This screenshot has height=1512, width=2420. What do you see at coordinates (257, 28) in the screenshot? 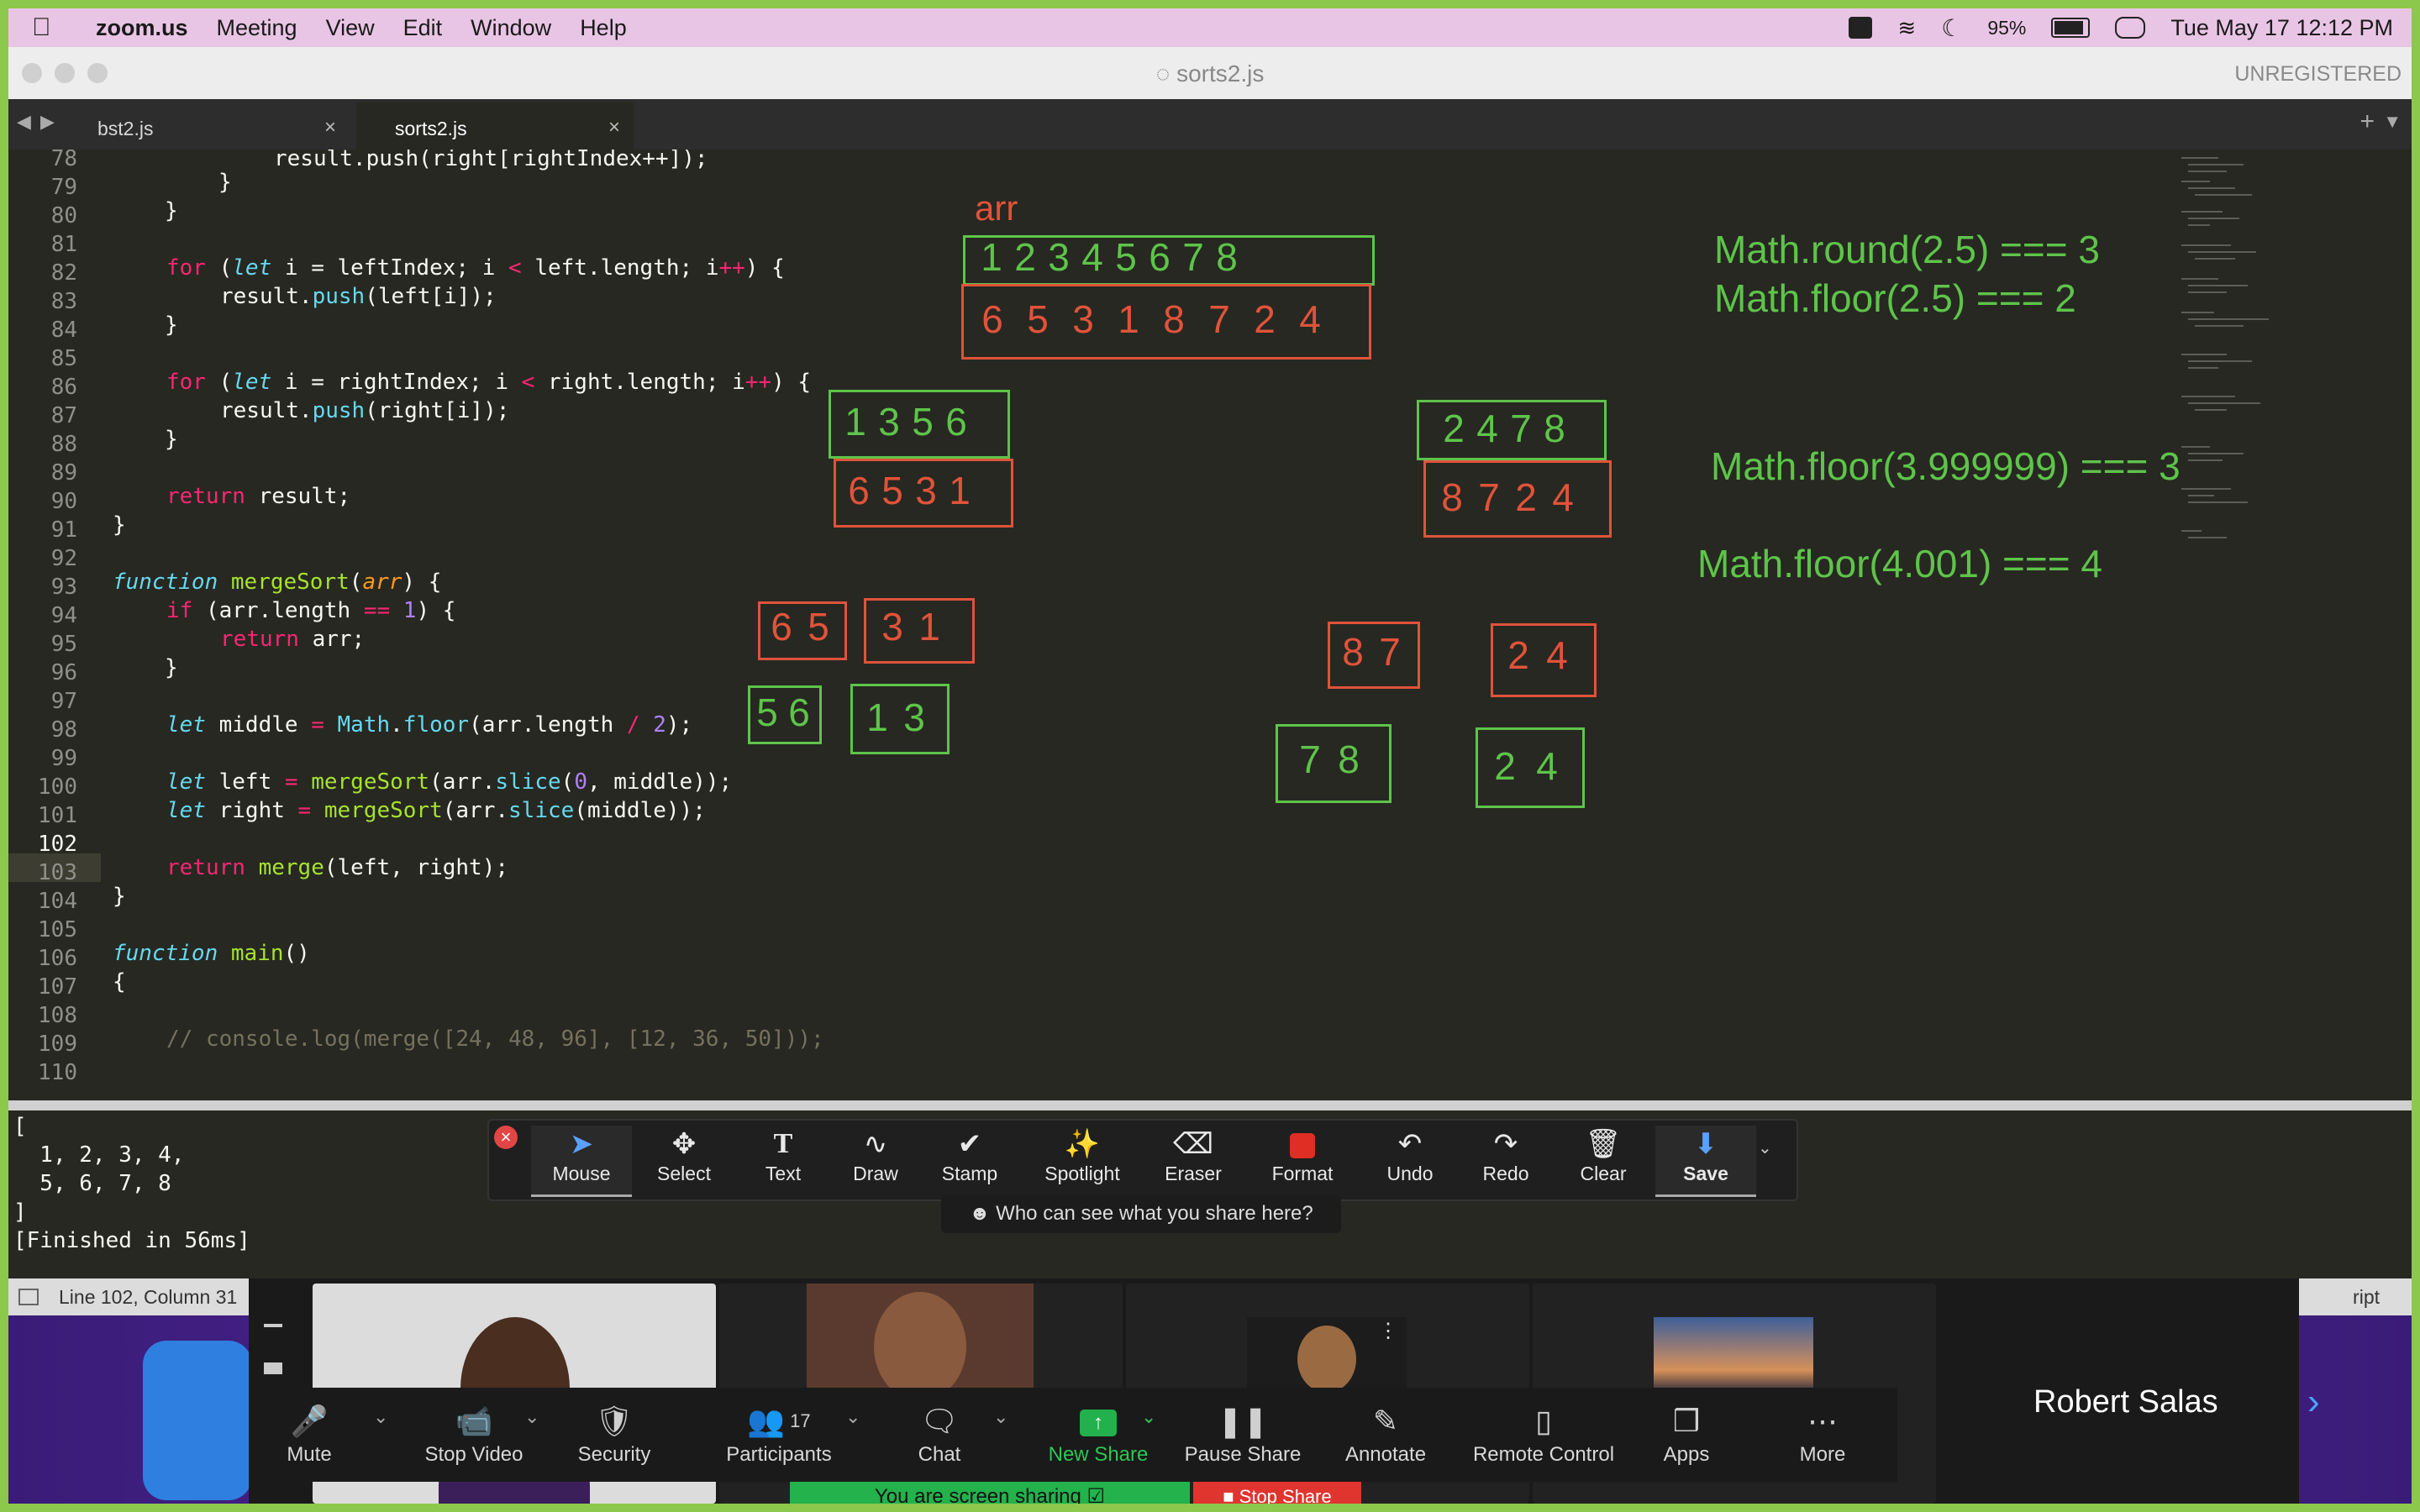
I see `menu-meeting: Meeting` at bounding box center [257, 28].